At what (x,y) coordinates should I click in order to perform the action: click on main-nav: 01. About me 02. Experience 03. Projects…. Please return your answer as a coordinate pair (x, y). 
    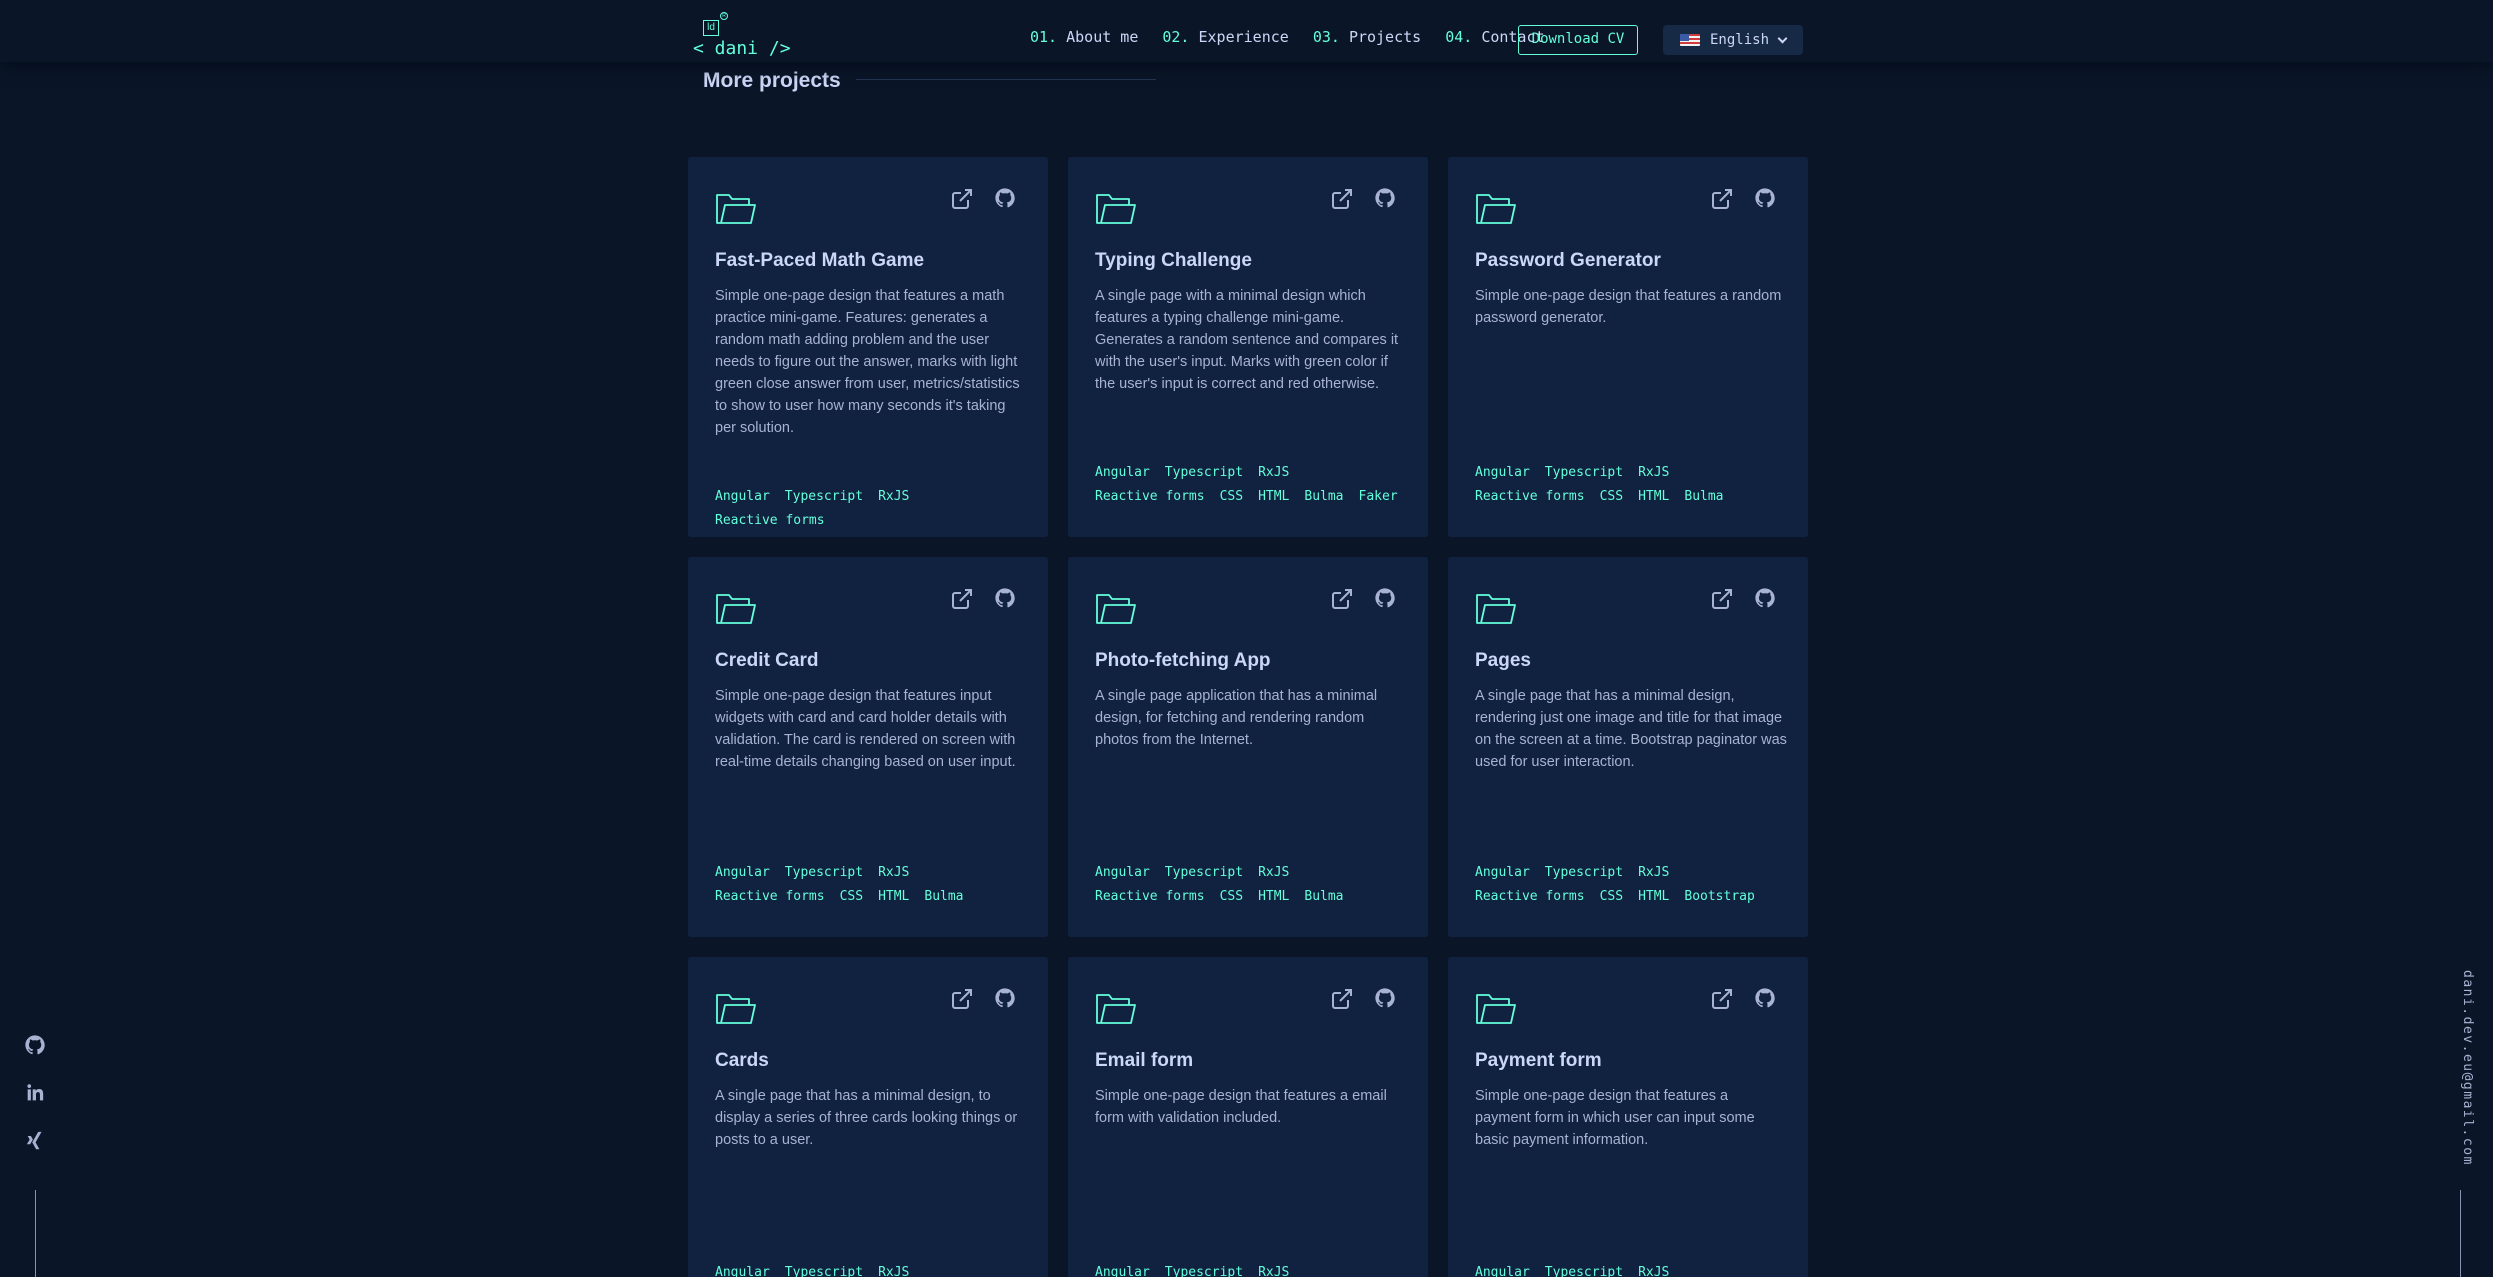
    Looking at the image, I should click on (1287, 37).